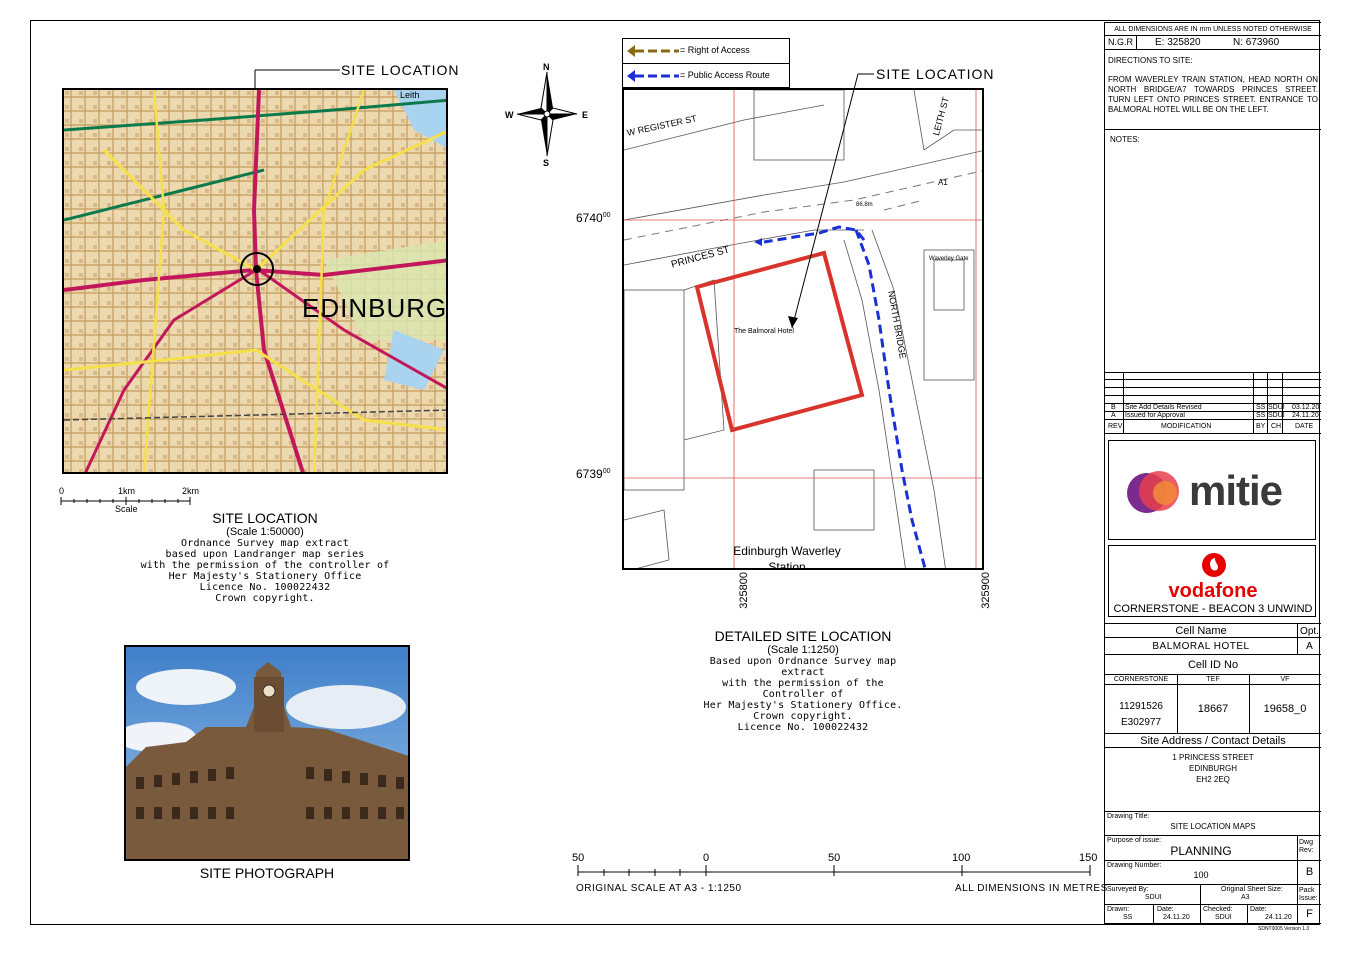 This screenshot has height=953, width=1348. I want to click on dwg-rev-value: B, so click(1309, 872).